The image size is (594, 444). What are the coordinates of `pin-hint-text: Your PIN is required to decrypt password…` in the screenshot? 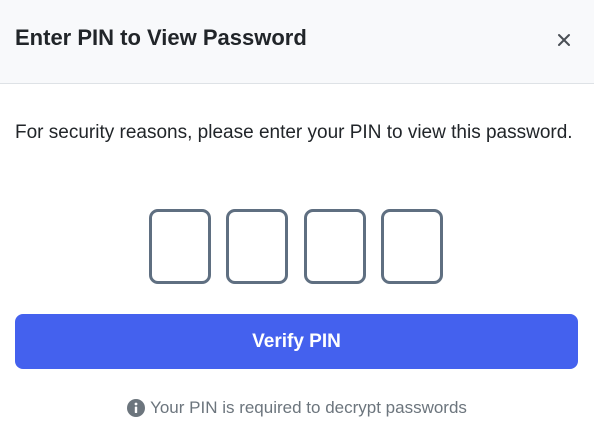 It's located at (308, 407).